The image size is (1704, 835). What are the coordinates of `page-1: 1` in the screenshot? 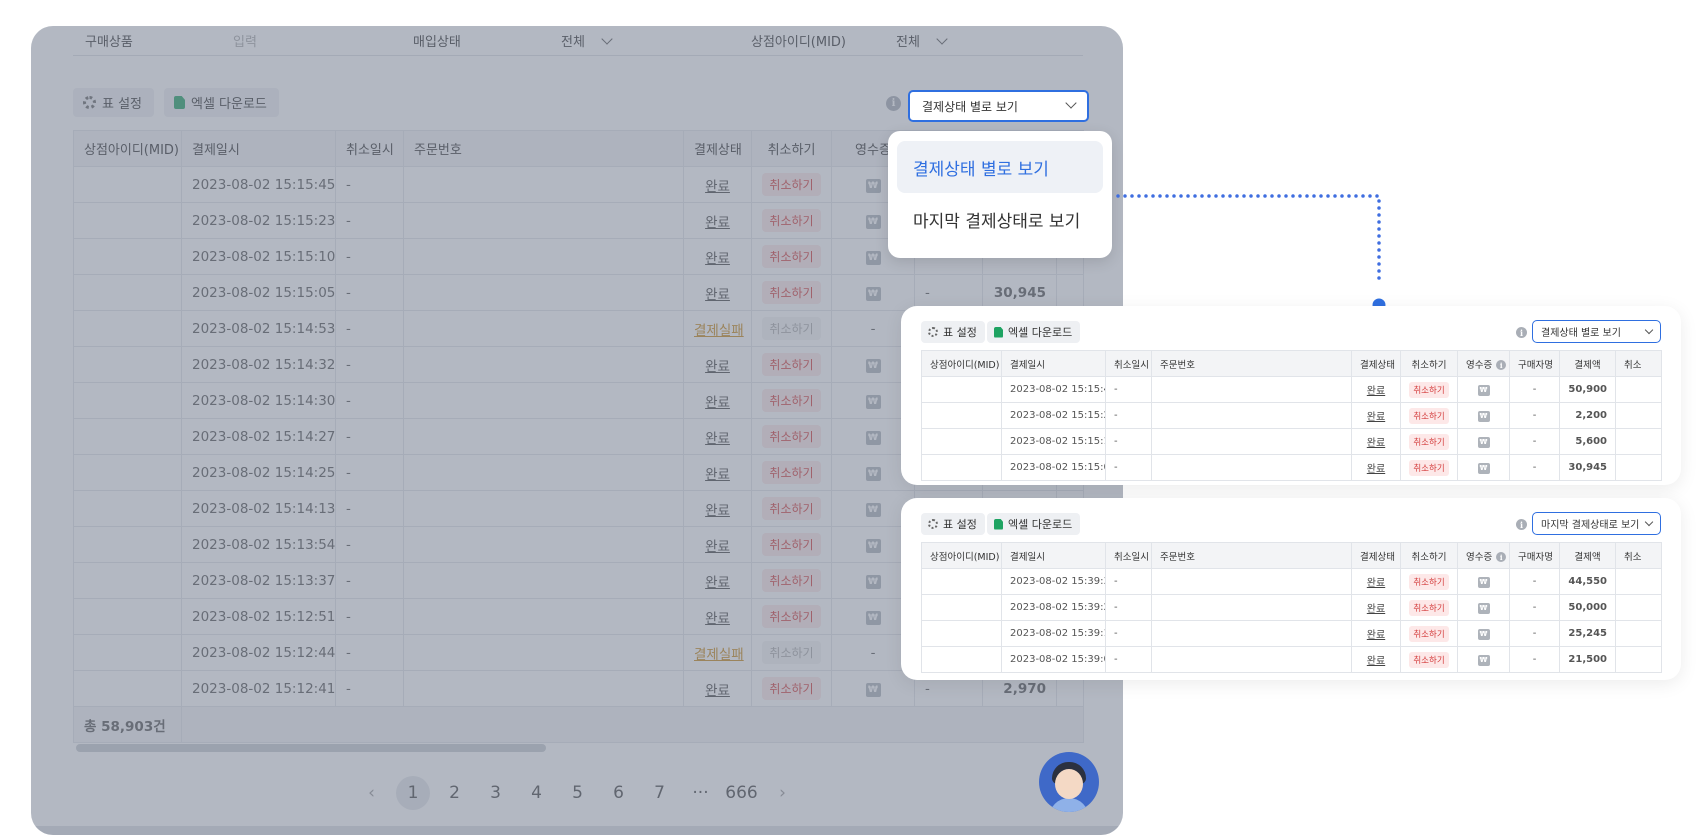 It's located at (413, 793).